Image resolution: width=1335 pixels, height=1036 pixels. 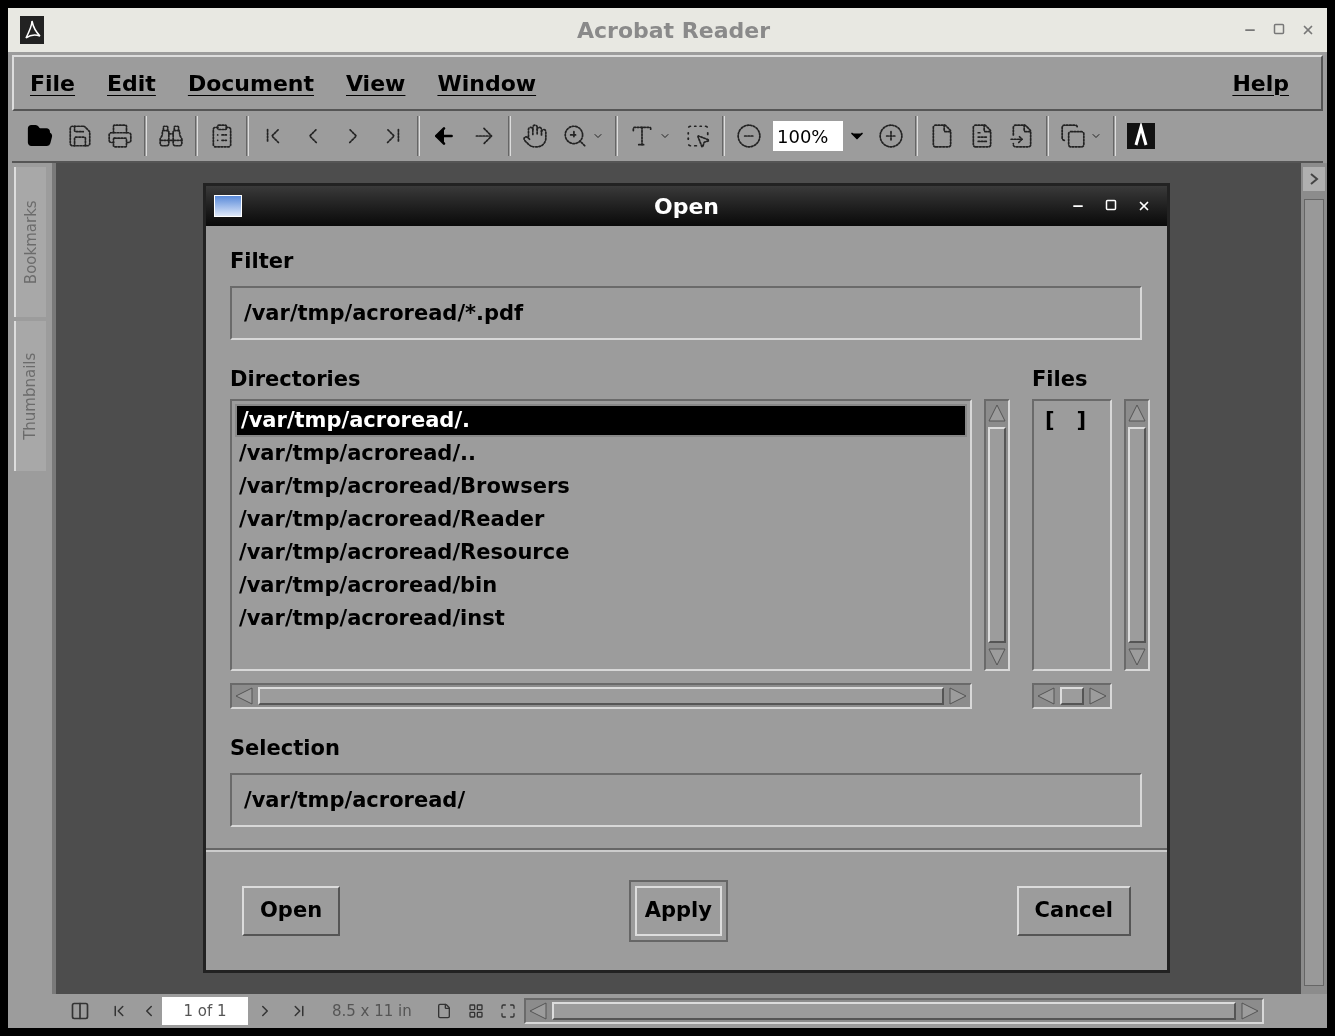 What do you see at coordinates (1314, 179) in the screenshot?
I see `expand-panel-icon` at bounding box center [1314, 179].